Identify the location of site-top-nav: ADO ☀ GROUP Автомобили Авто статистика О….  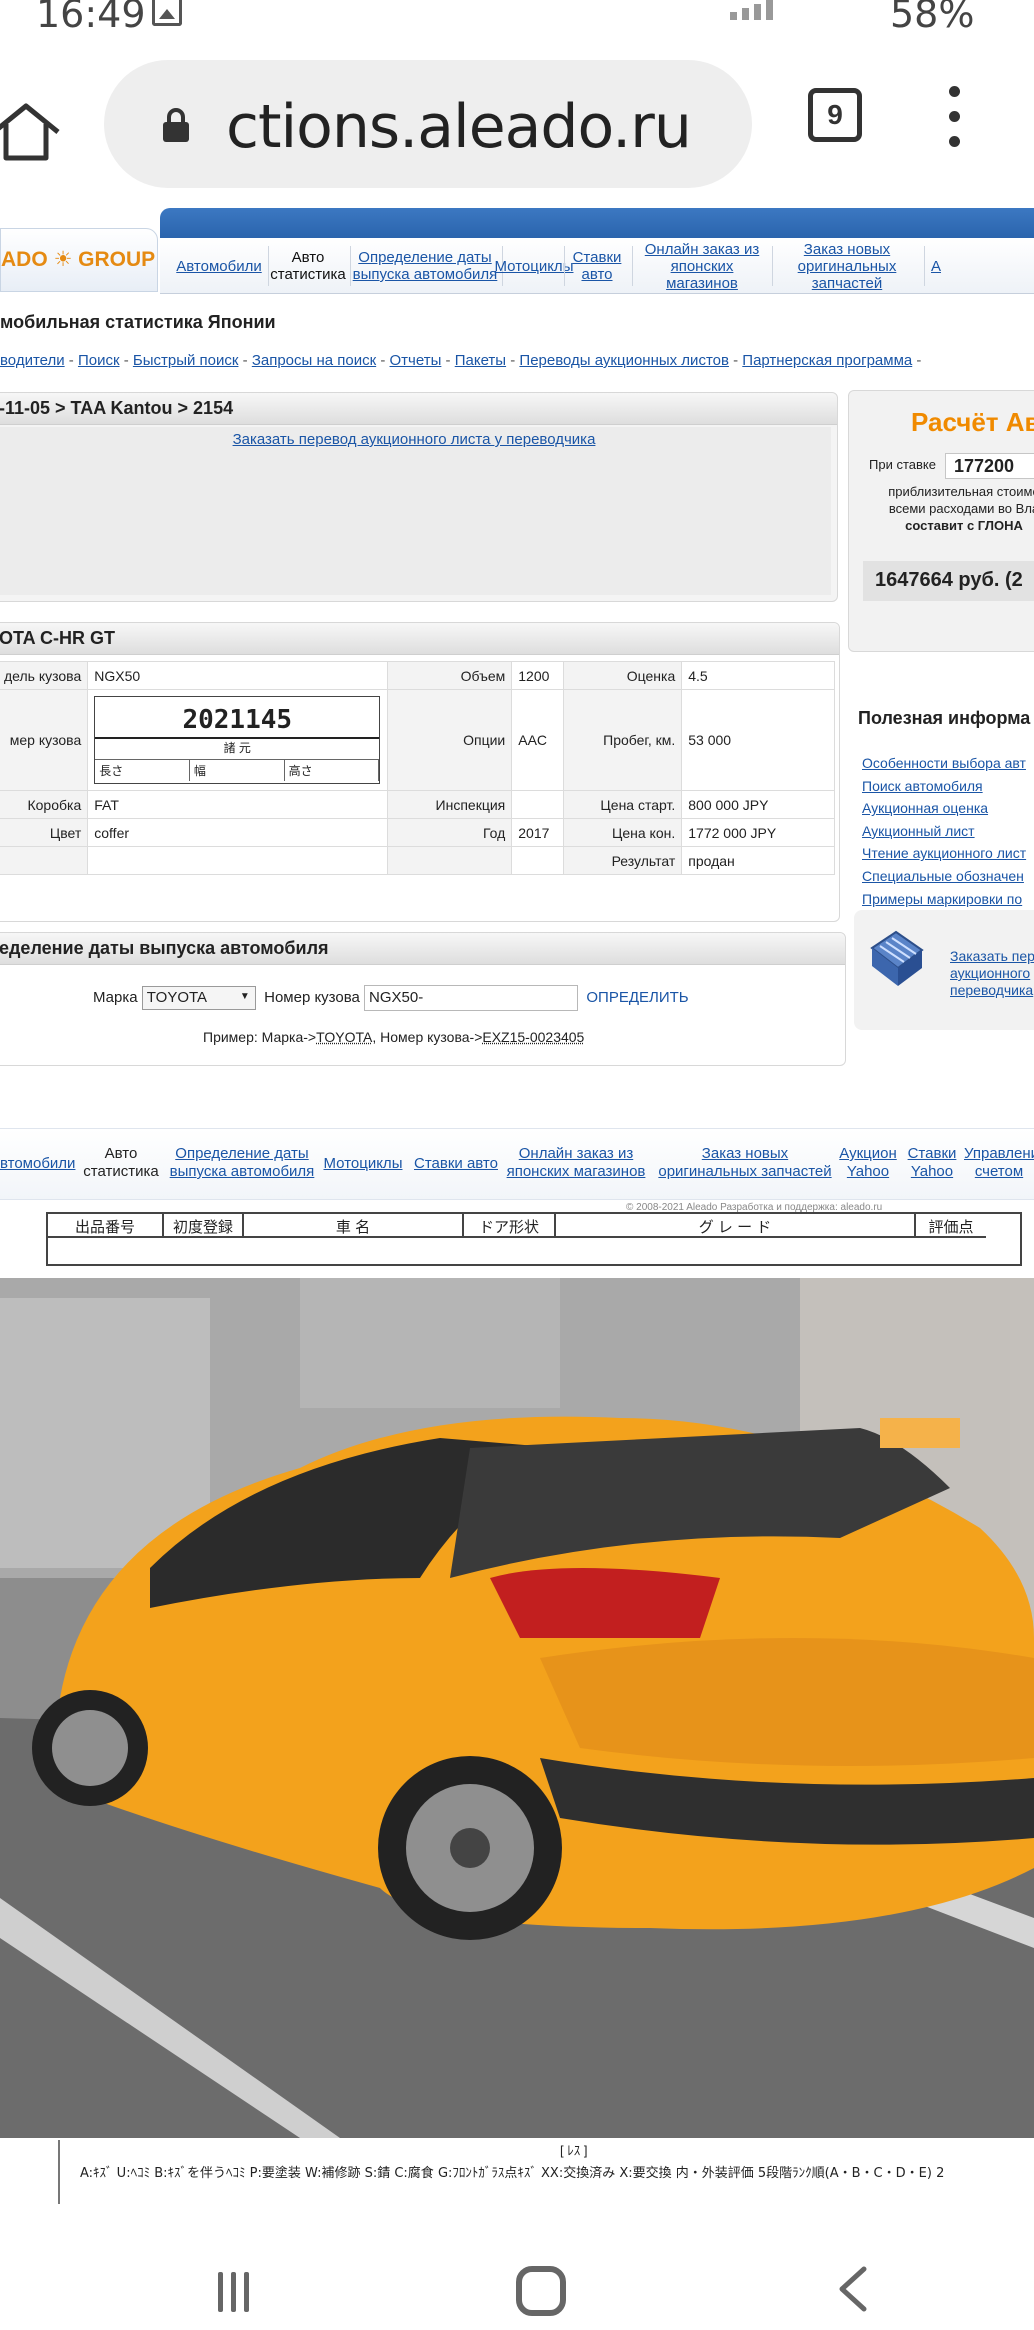
(517, 247).